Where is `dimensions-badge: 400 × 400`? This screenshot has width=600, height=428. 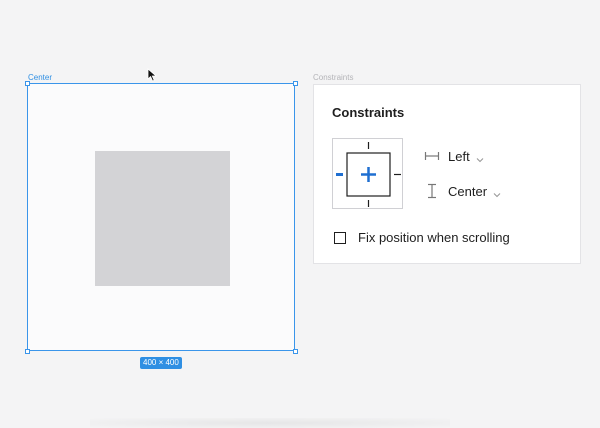 dimensions-badge: 400 × 400 is located at coordinates (161, 363).